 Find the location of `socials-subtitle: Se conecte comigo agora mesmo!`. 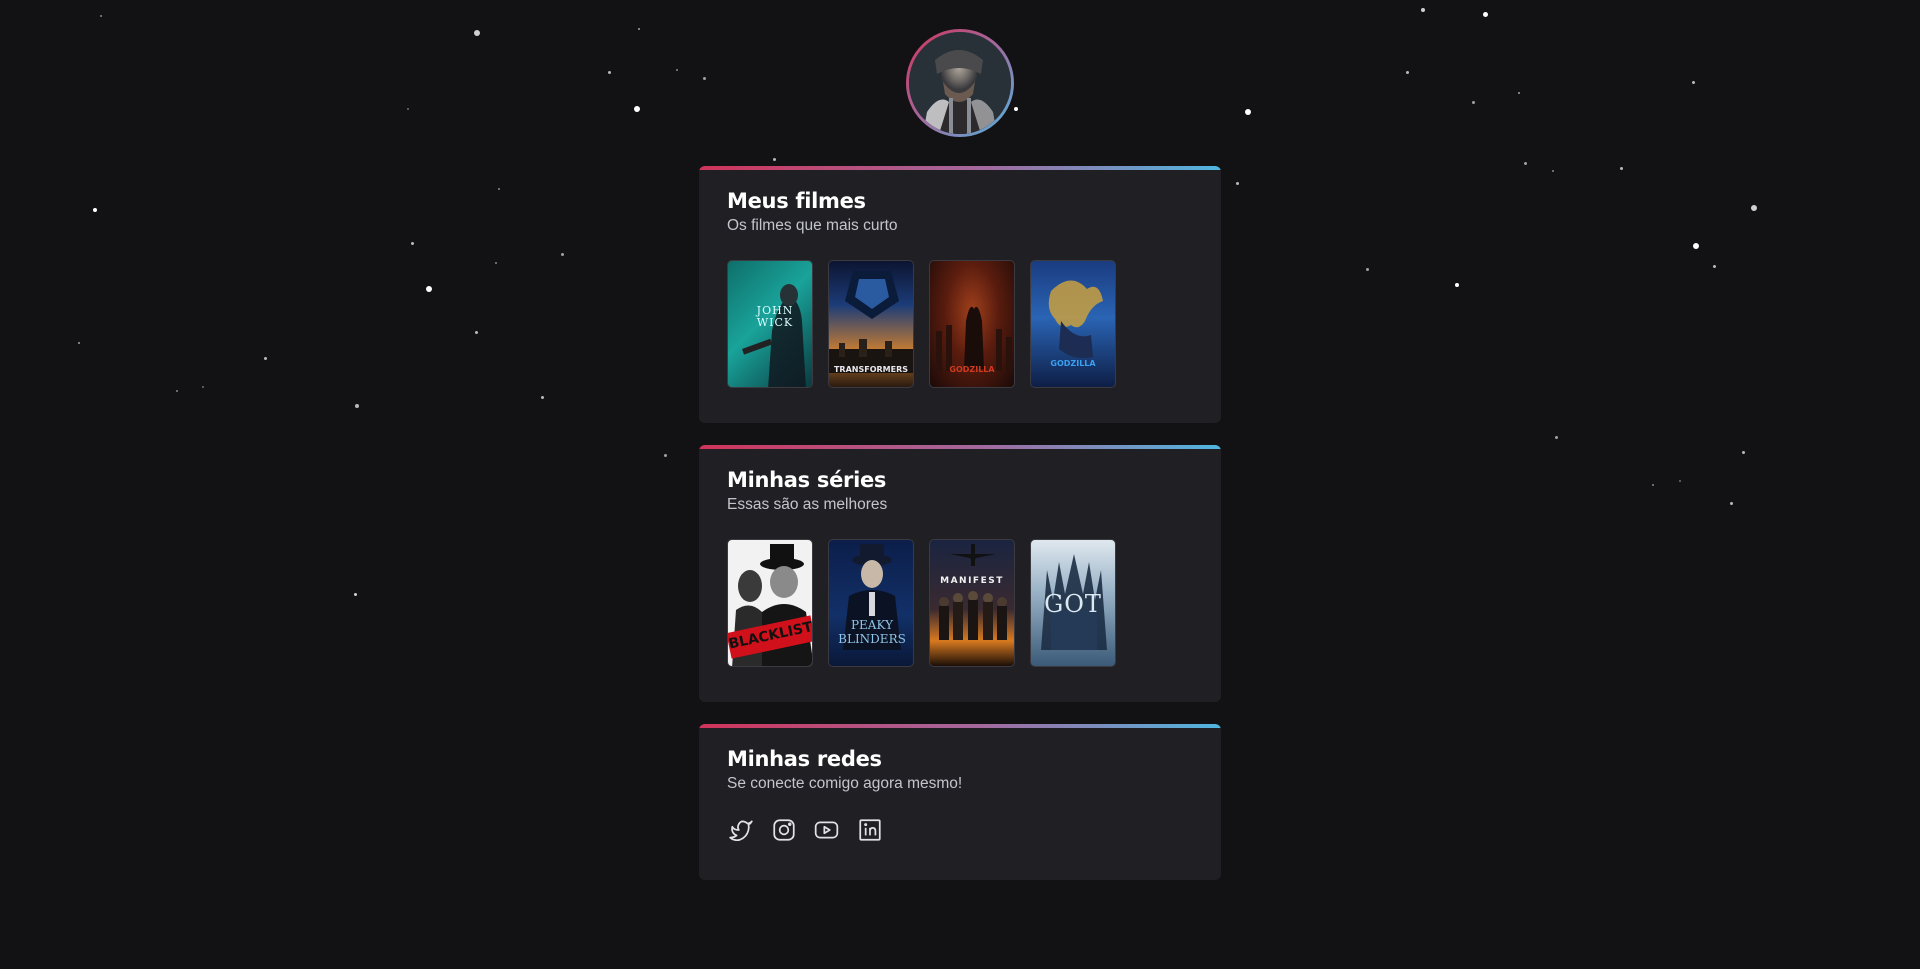

socials-subtitle: Se conecte comigo agora mesmo! is located at coordinates (845, 783).